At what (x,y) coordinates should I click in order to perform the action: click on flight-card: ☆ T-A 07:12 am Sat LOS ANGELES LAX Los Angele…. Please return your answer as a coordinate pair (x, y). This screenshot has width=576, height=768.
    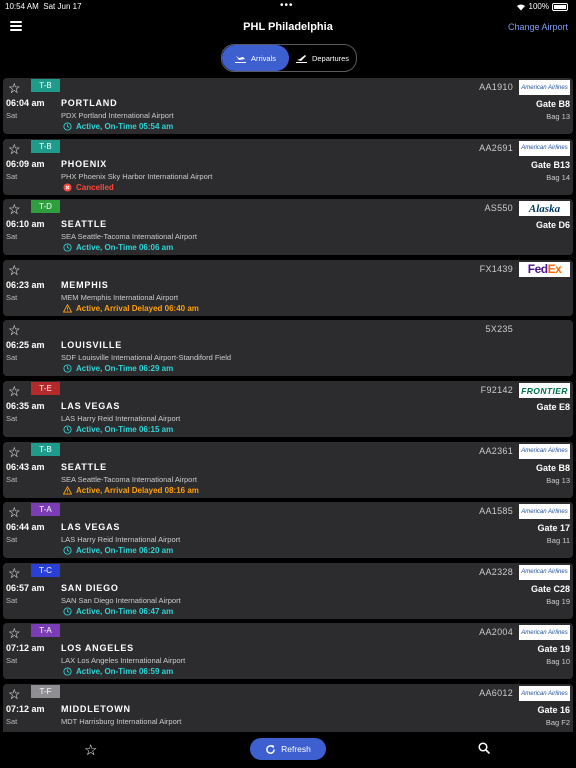
    Looking at the image, I should click on (288, 651).